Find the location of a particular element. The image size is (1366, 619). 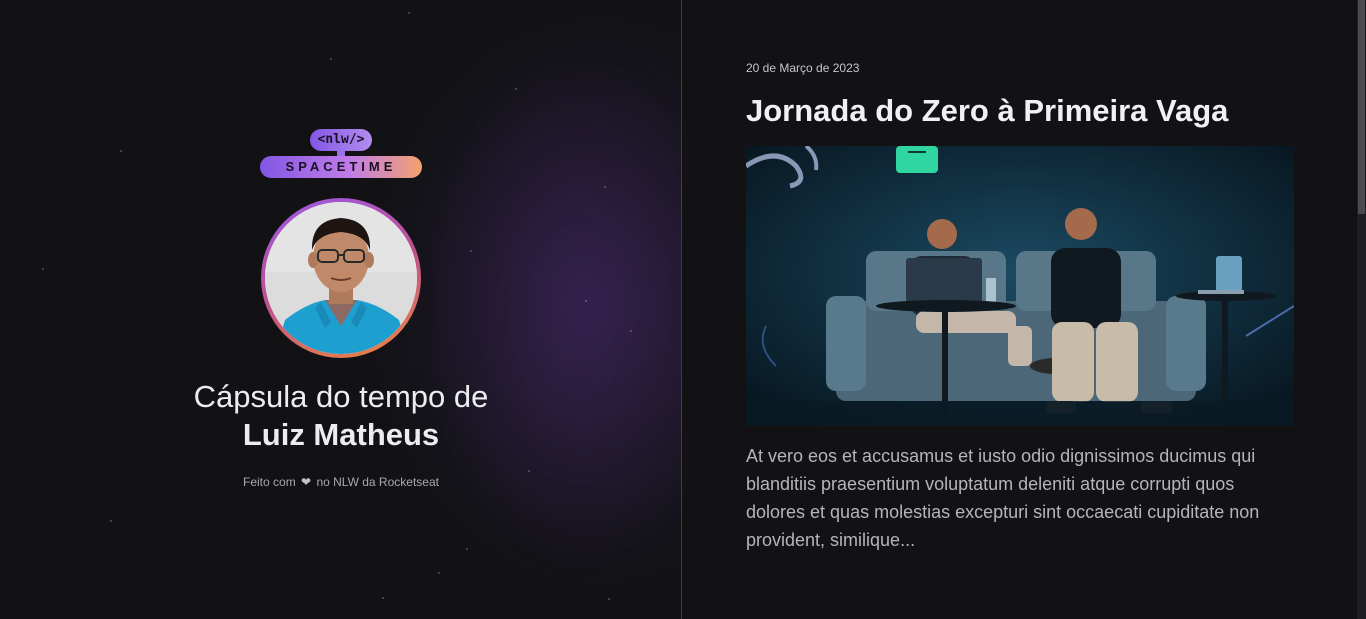

heart-icon: ❤ is located at coordinates (306, 482).